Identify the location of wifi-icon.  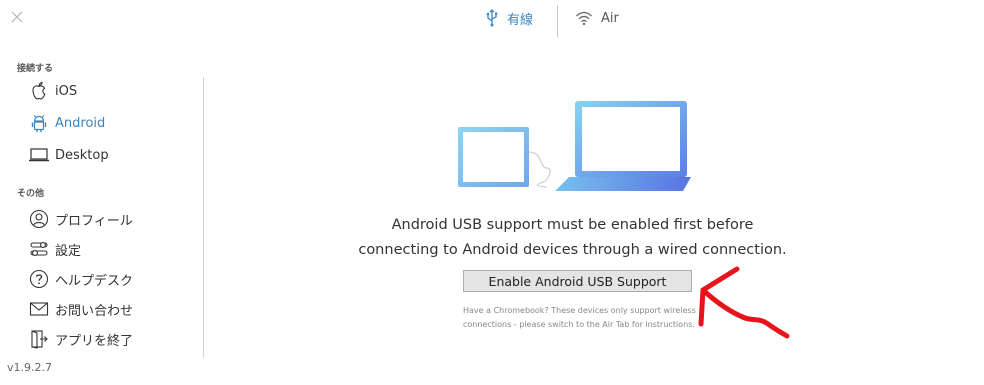
(584, 18).